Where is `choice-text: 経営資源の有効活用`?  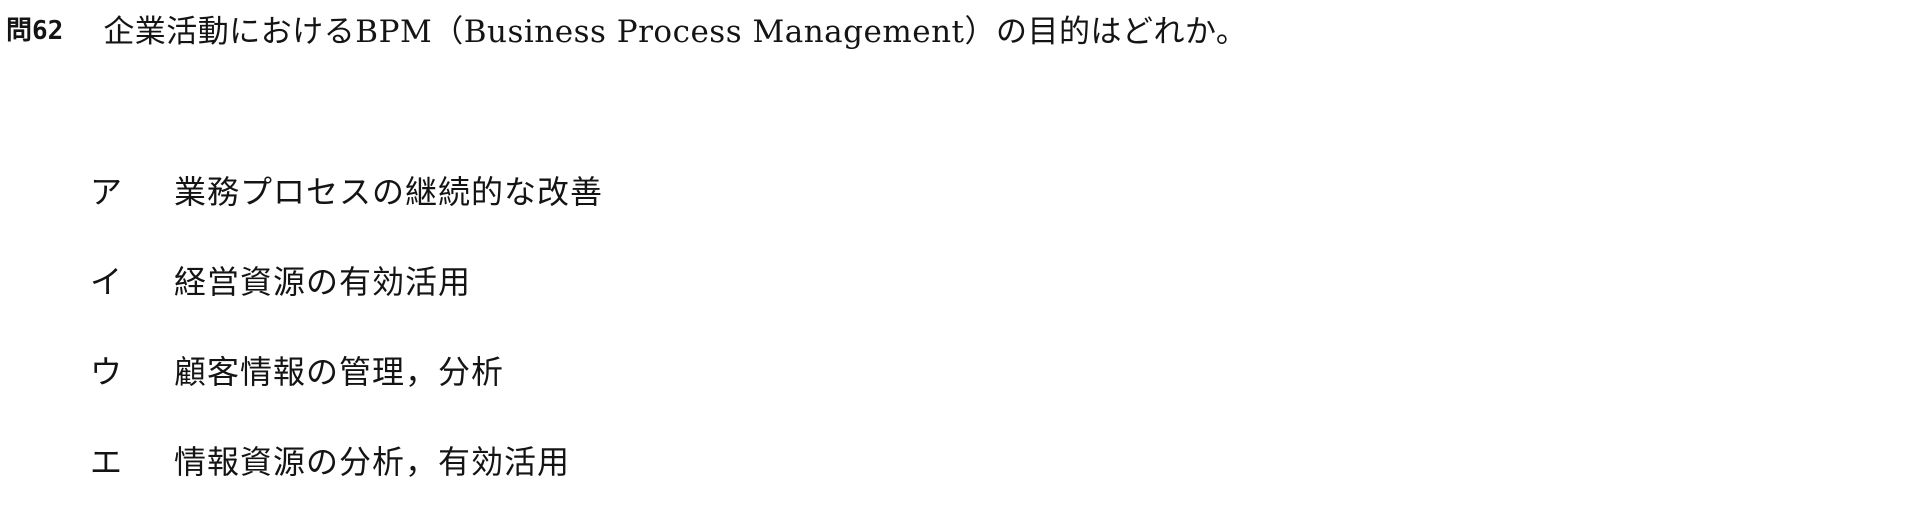
choice-text: 経営資源の有効活用 is located at coordinates (323, 282).